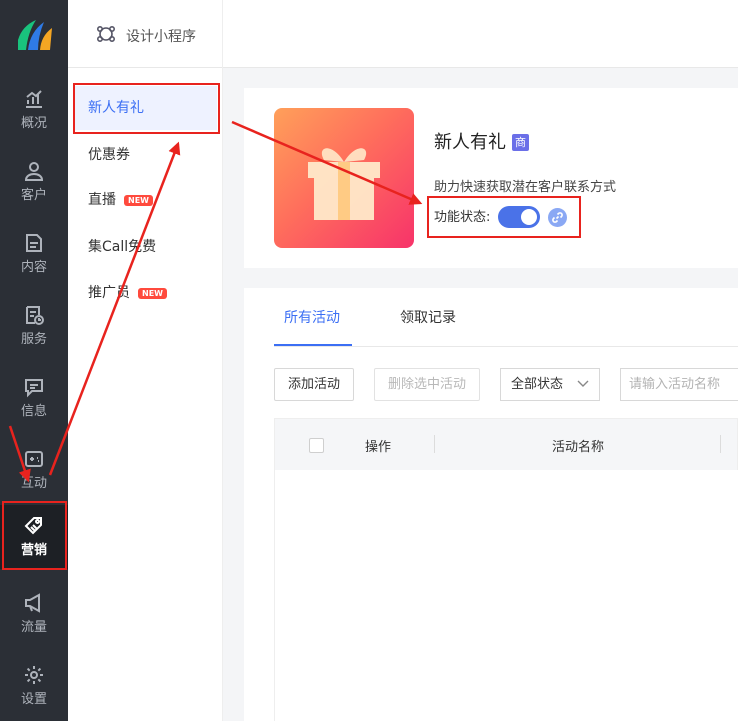 The height and width of the screenshot is (721, 738). What do you see at coordinates (33, 195) in the screenshot?
I see `rail-label: 客户` at bounding box center [33, 195].